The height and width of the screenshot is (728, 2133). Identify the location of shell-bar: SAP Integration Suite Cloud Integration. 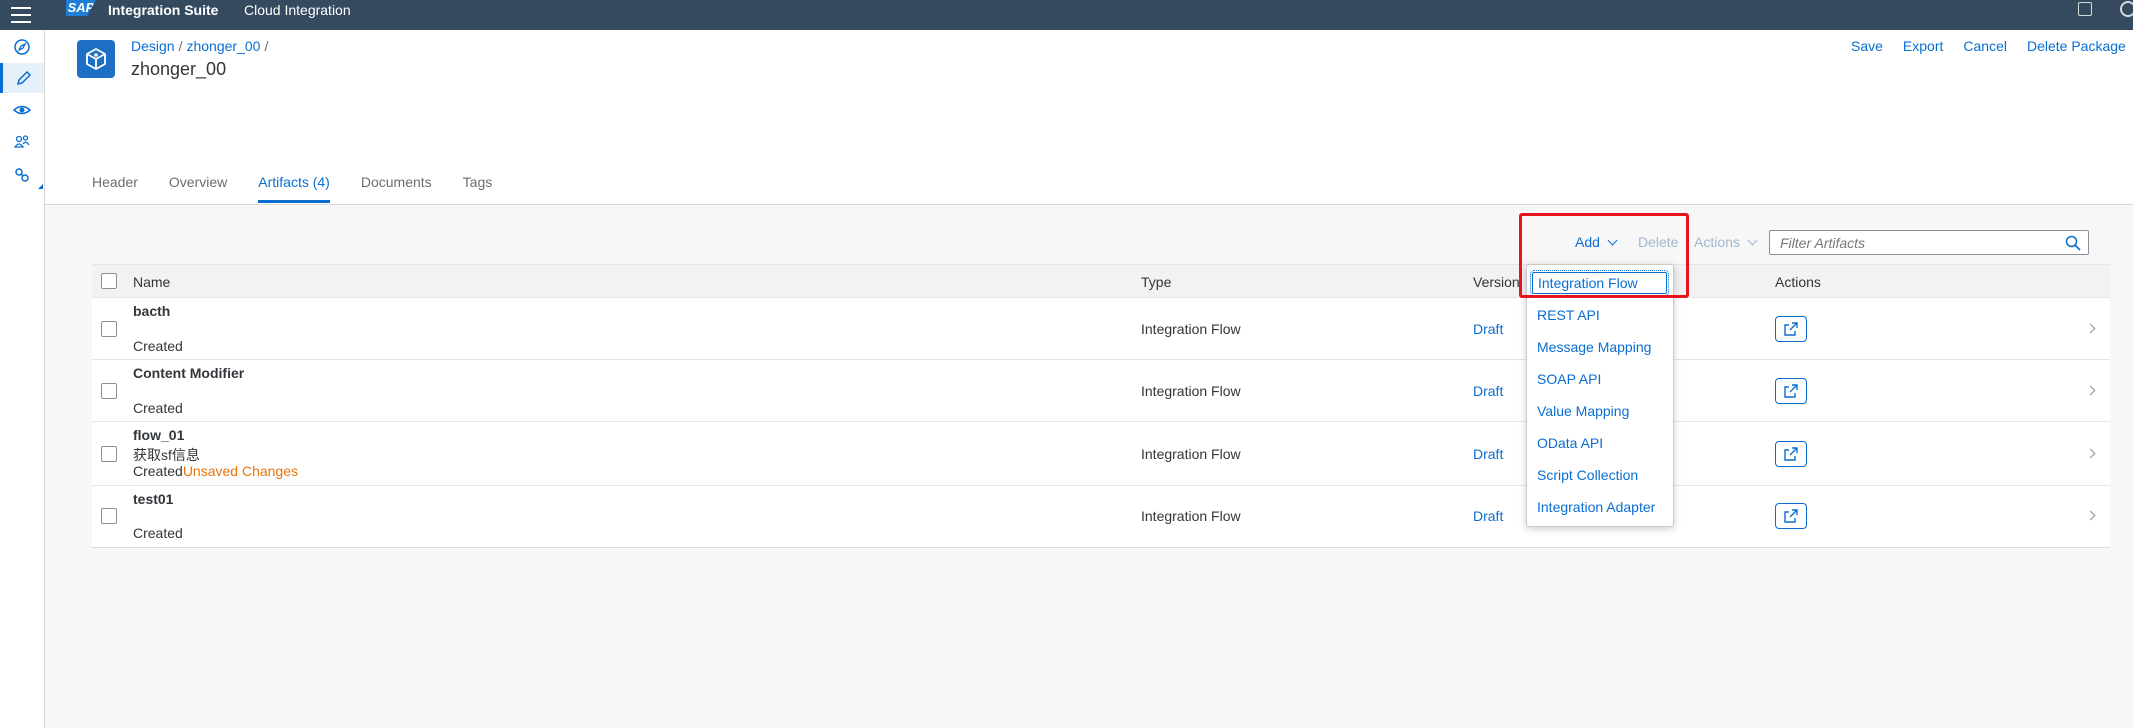
(1066, 15).